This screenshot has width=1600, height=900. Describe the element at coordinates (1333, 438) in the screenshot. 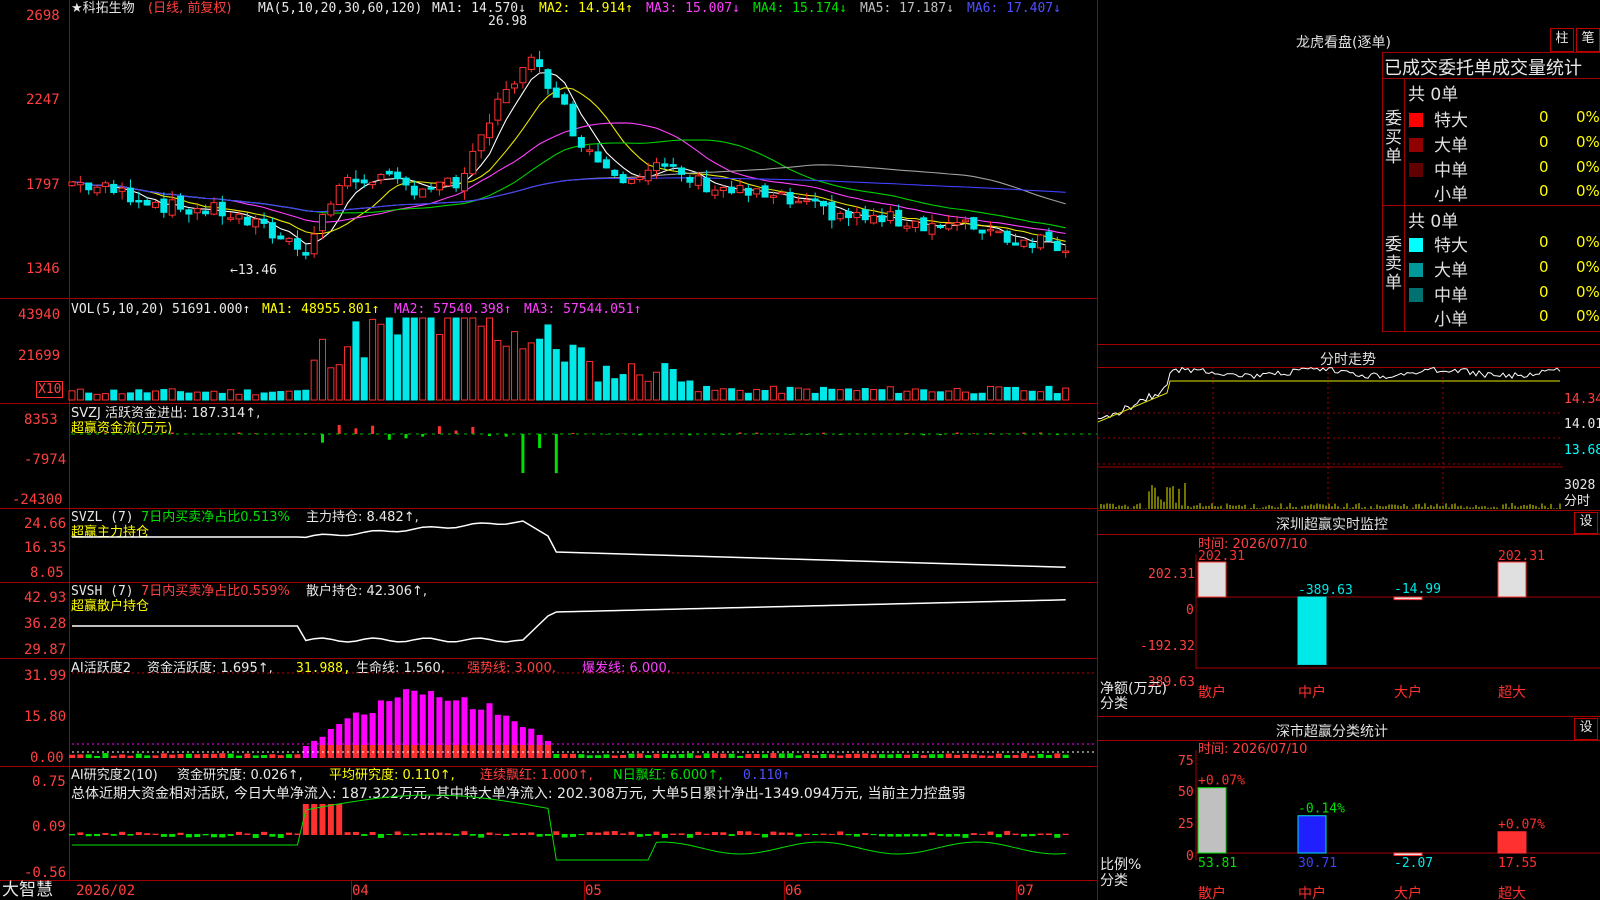

I see `intraday-chart` at that location.